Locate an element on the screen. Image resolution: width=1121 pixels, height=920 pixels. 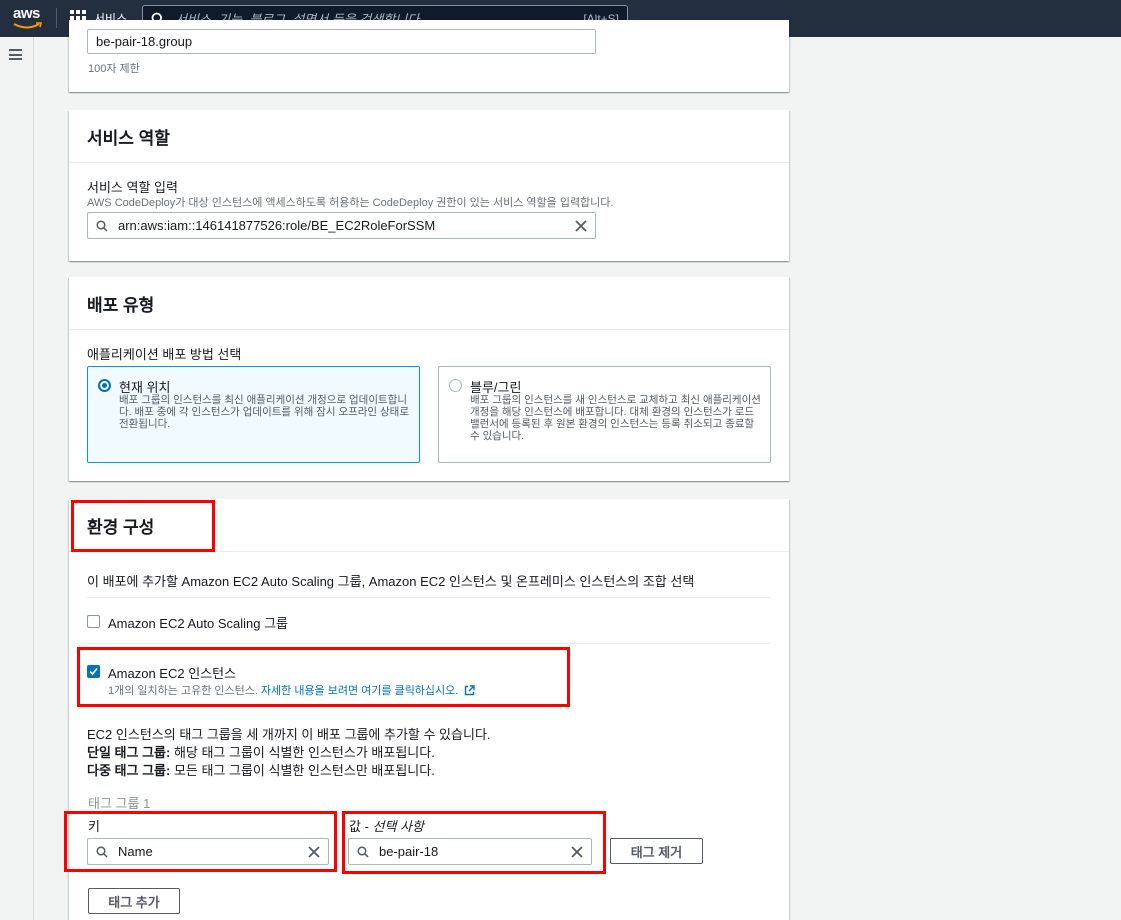
char-limit-hint: 100자 제한 is located at coordinates (114, 69).